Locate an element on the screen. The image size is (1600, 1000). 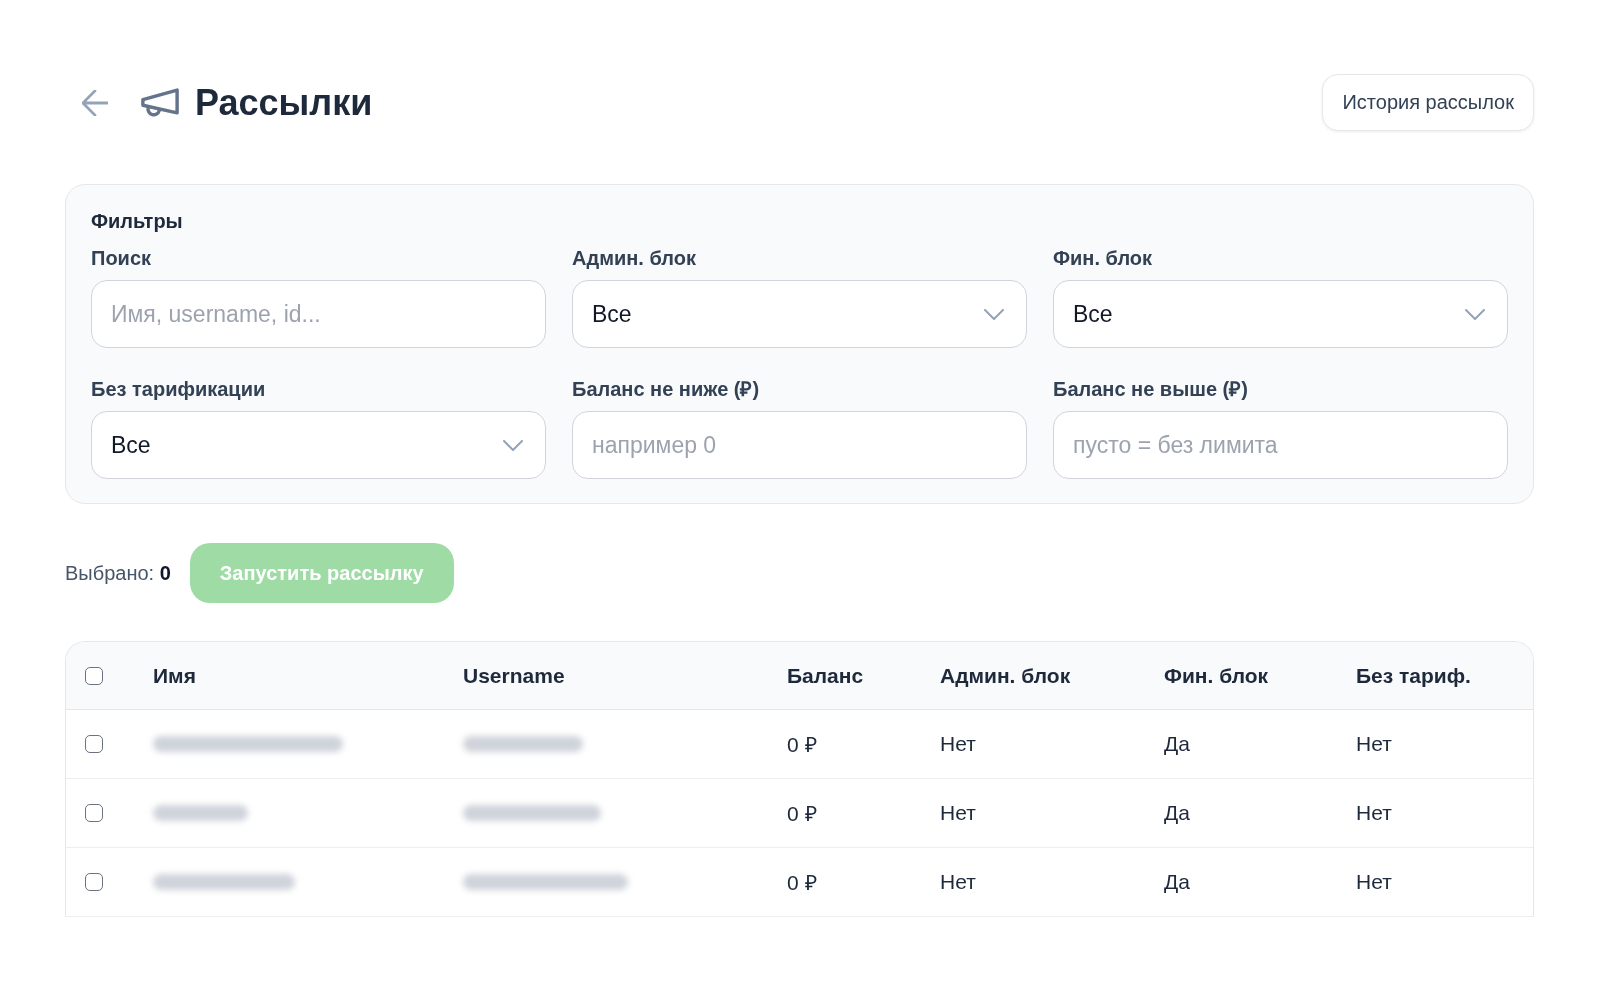
input-field: пусто = без лимита is located at coordinates (1280, 445).